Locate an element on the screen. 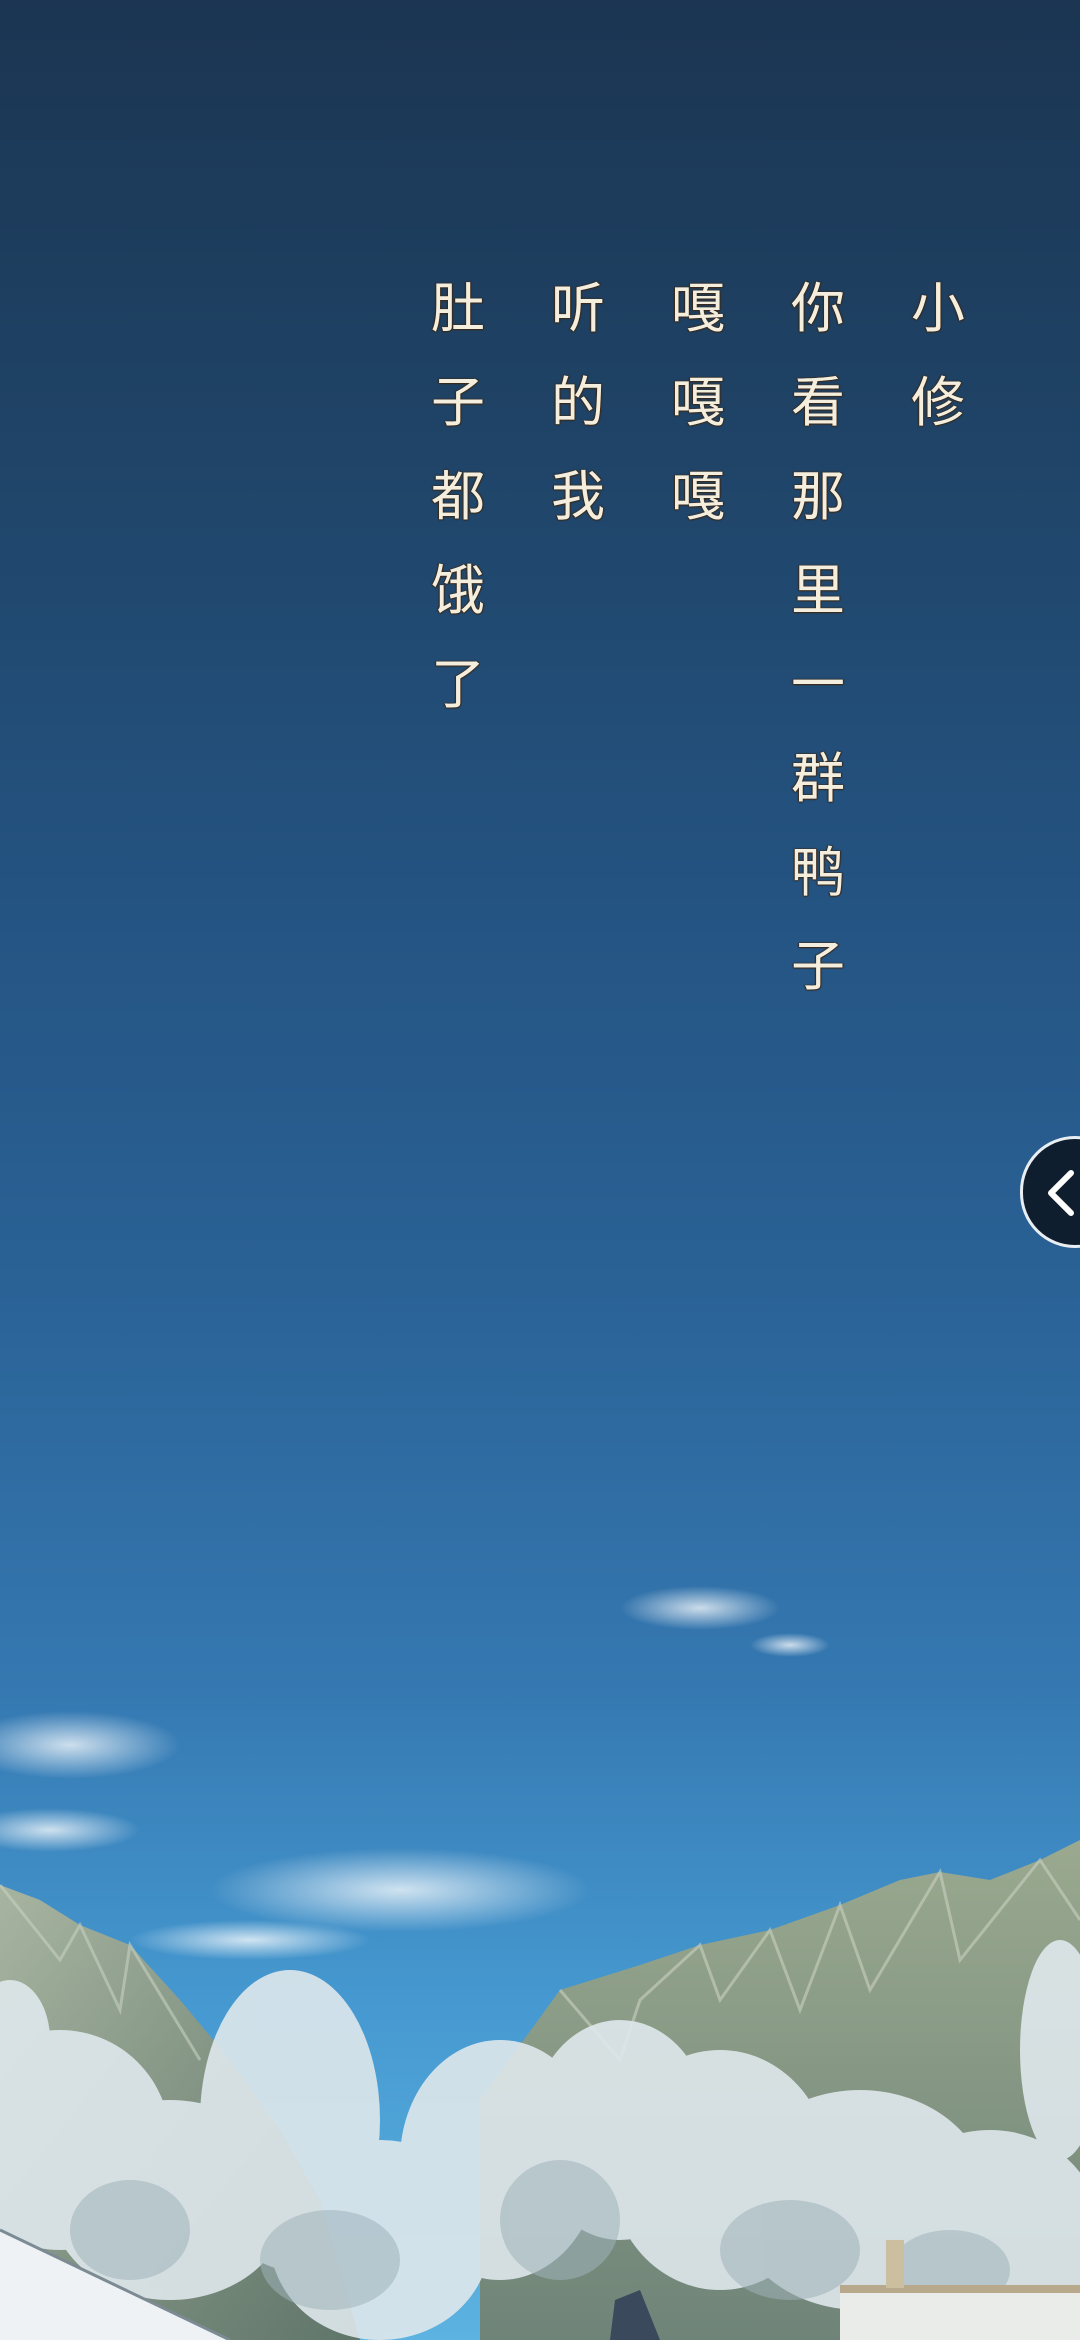 This screenshot has height=2340, width=1080. dialogue-char: 了 is located at coordinates (458, 684).